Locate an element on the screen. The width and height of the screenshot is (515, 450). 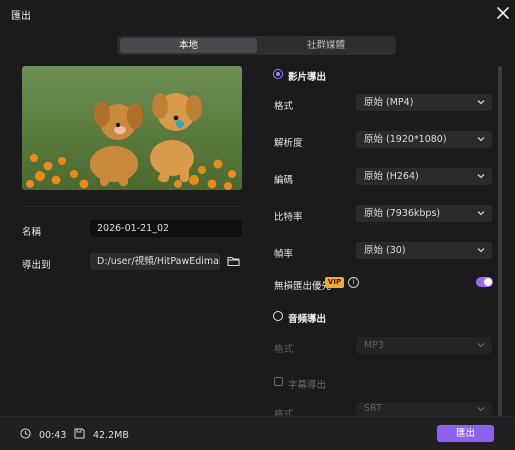
format-label: 格式 is located at coordinates (284, 106).